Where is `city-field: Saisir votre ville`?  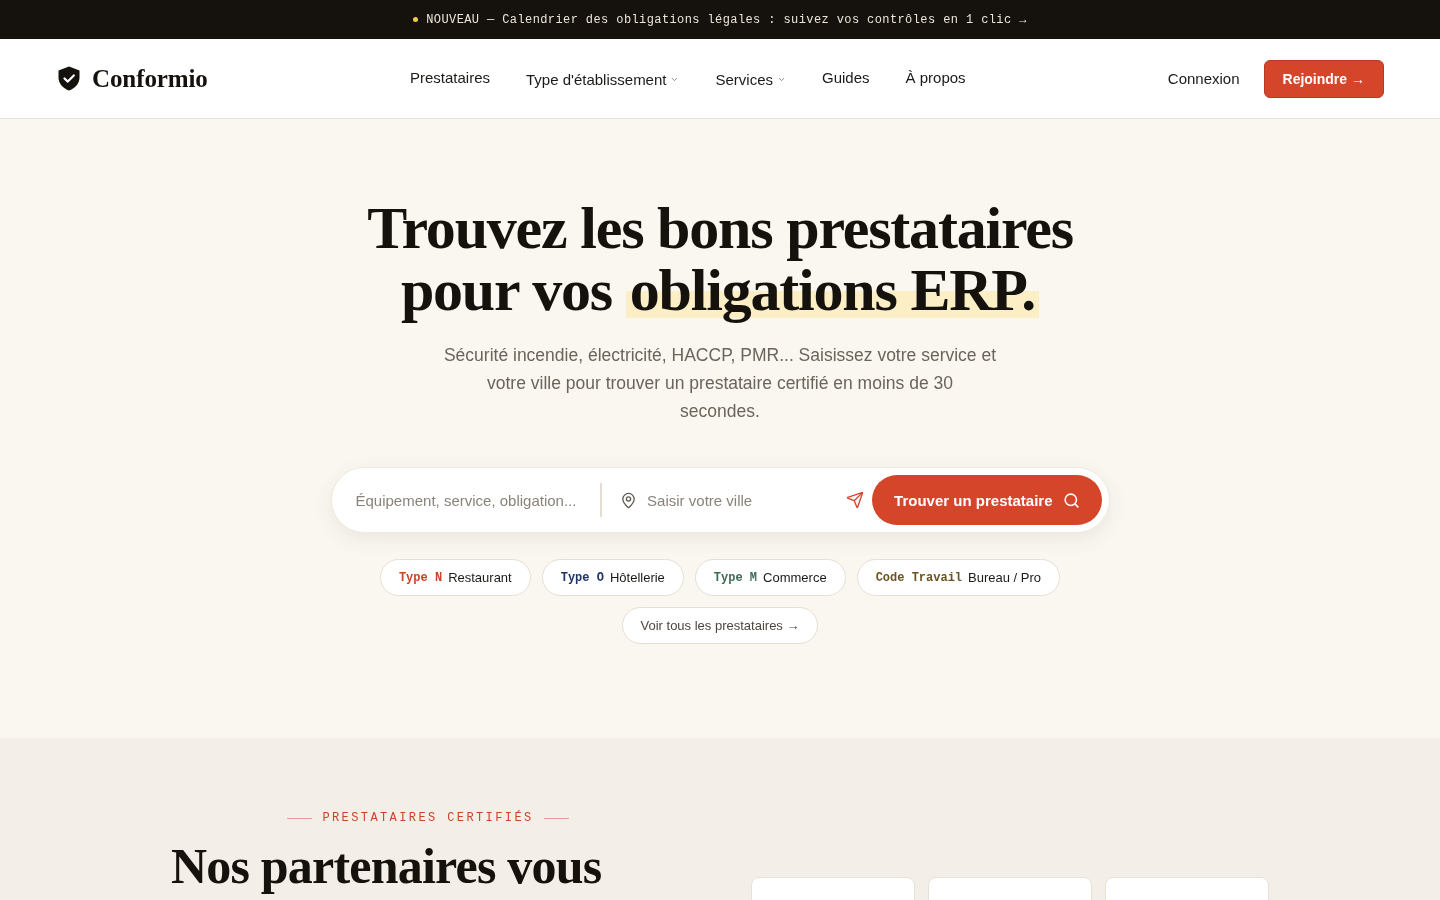
city-field: Saisir votre ville is located at coordinates (747, 500).